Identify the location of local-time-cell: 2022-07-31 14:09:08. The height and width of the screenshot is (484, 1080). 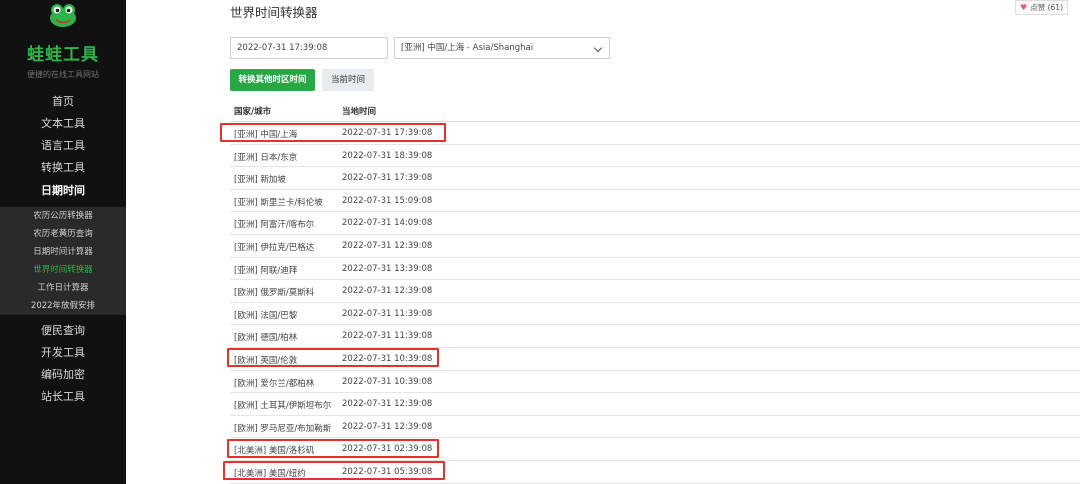
(387, 223).